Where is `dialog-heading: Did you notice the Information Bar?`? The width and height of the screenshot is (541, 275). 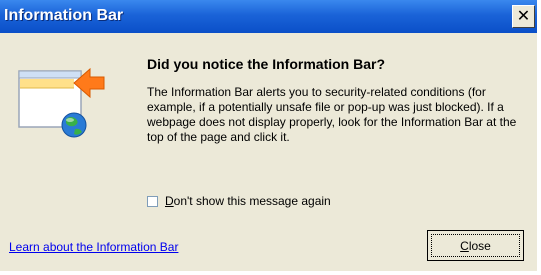
dialog-heading: Did you notice the Information Bar? is located at coordinates (266, 64).